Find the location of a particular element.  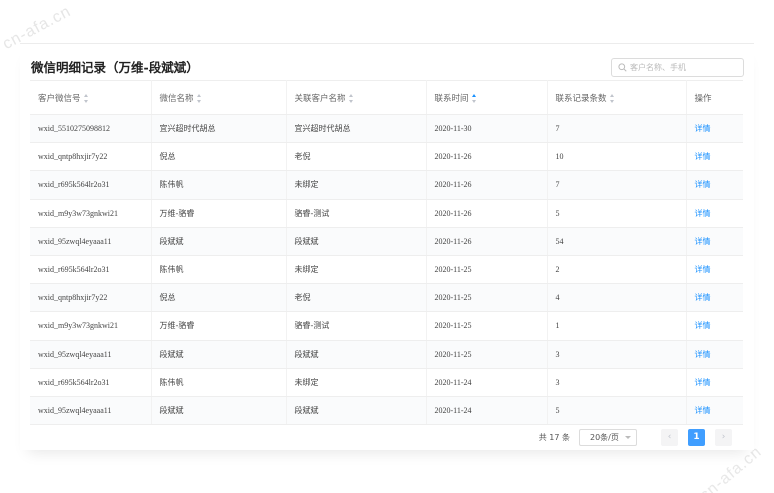

table-cell: 10 is located at coordinates (617, 157).